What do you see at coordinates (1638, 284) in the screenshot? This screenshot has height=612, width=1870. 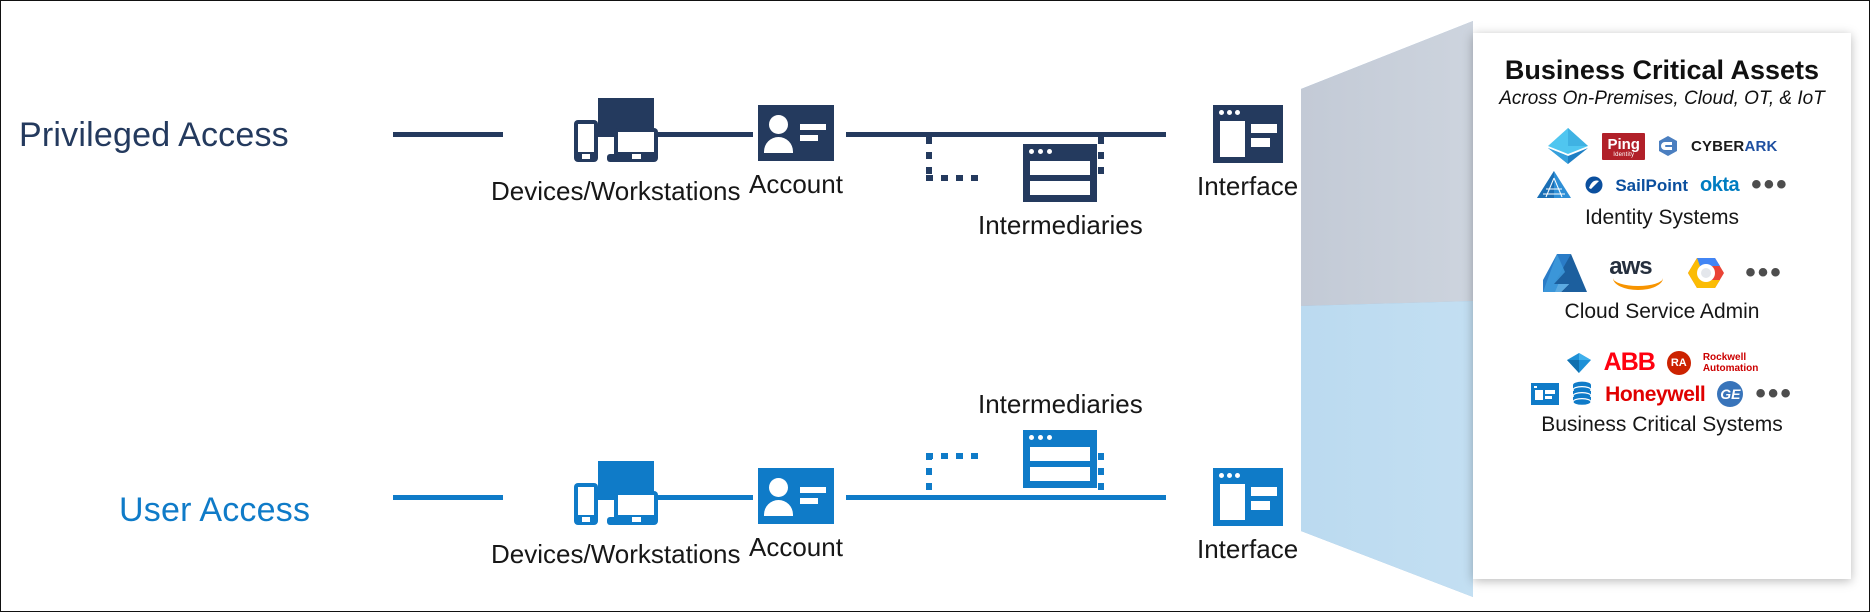 I see `aws-swoosh-icon` at bounding box center [1638, 284].